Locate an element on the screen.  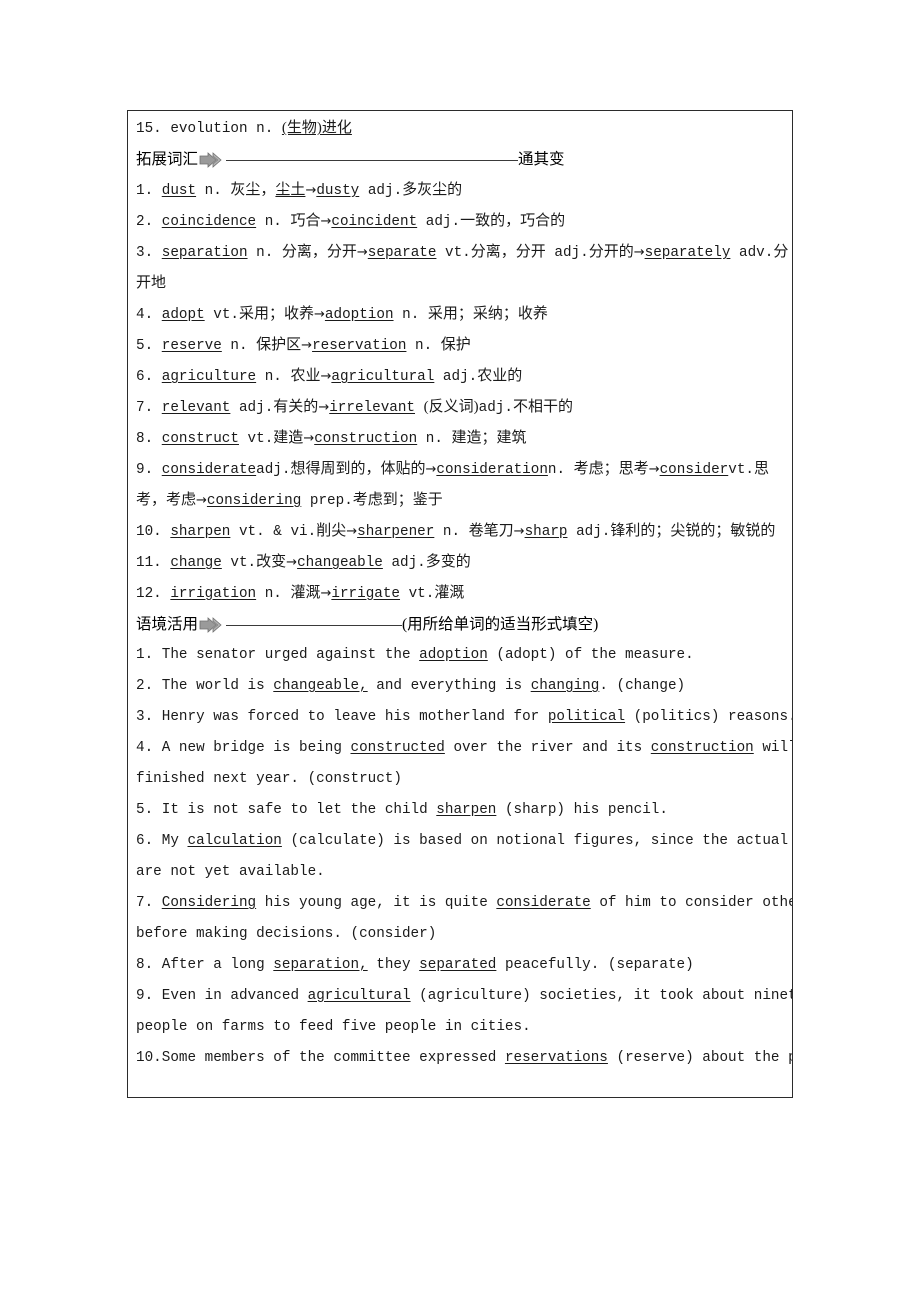
segment-text: 锋利的；尖锐的；敏锐的 is located at coordinates (693, 531).